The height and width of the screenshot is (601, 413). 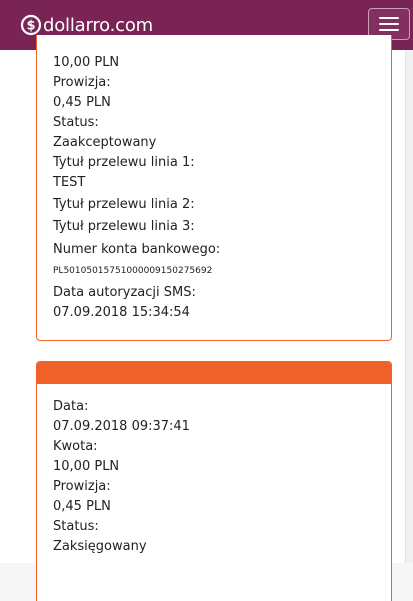 What do you see at coordinates (389, 18) in the screenshot?
I see `hamburger-menu-icon` at bounding box center [389, 18].